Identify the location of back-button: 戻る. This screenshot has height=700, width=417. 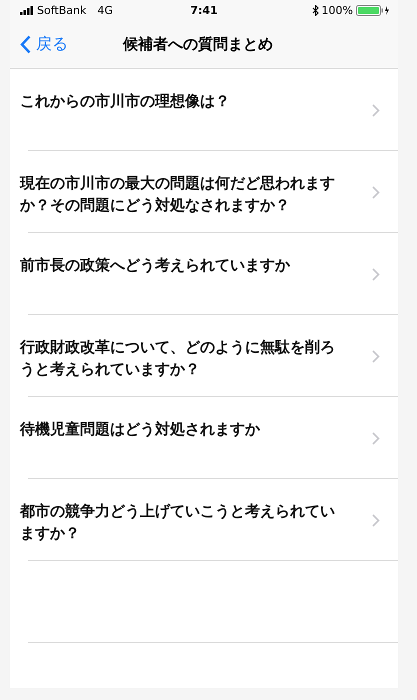
(39, 44).